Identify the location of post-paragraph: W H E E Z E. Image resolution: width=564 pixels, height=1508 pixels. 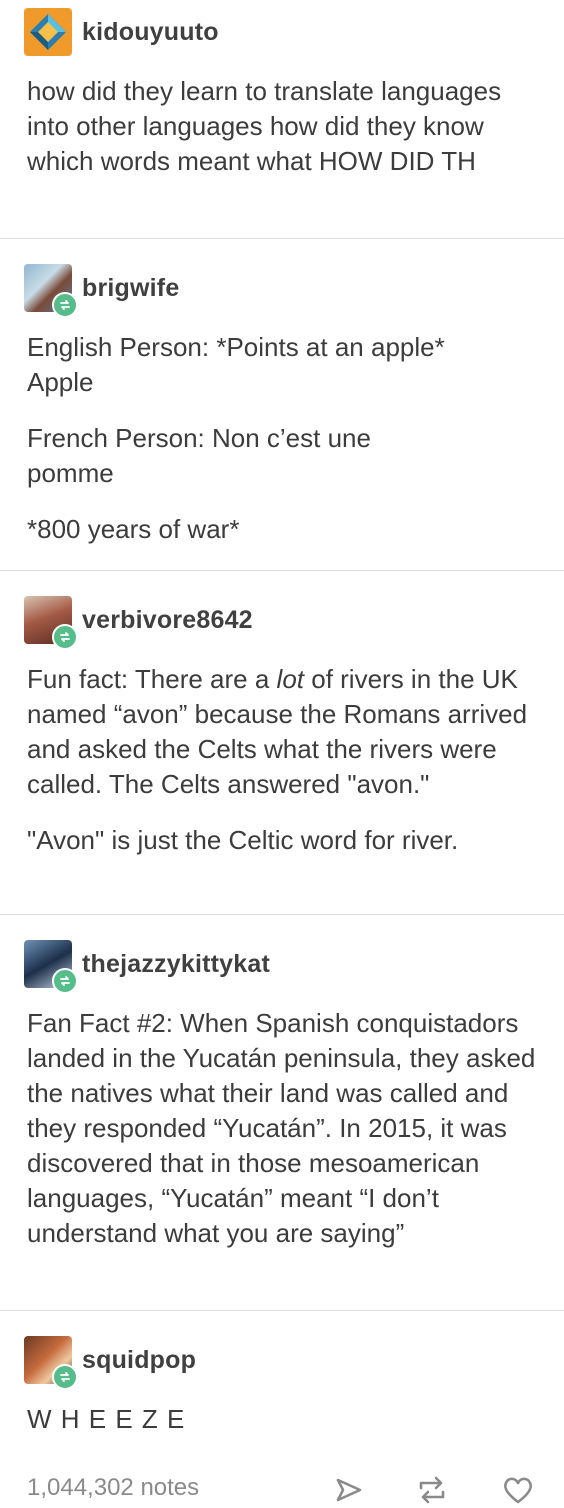
(106, 1419).